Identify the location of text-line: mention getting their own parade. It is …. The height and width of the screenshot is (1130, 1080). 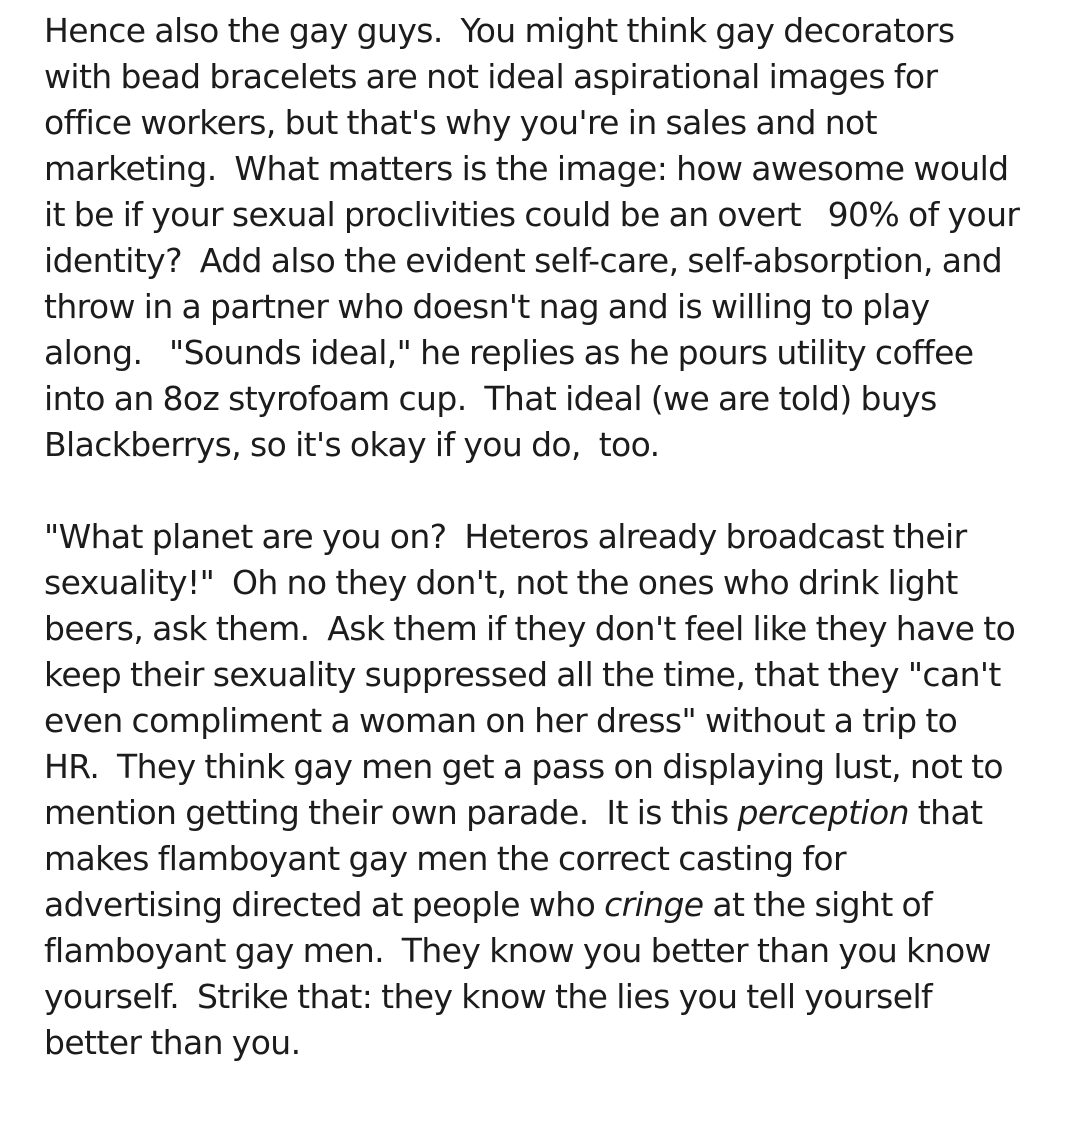
(559, 813).